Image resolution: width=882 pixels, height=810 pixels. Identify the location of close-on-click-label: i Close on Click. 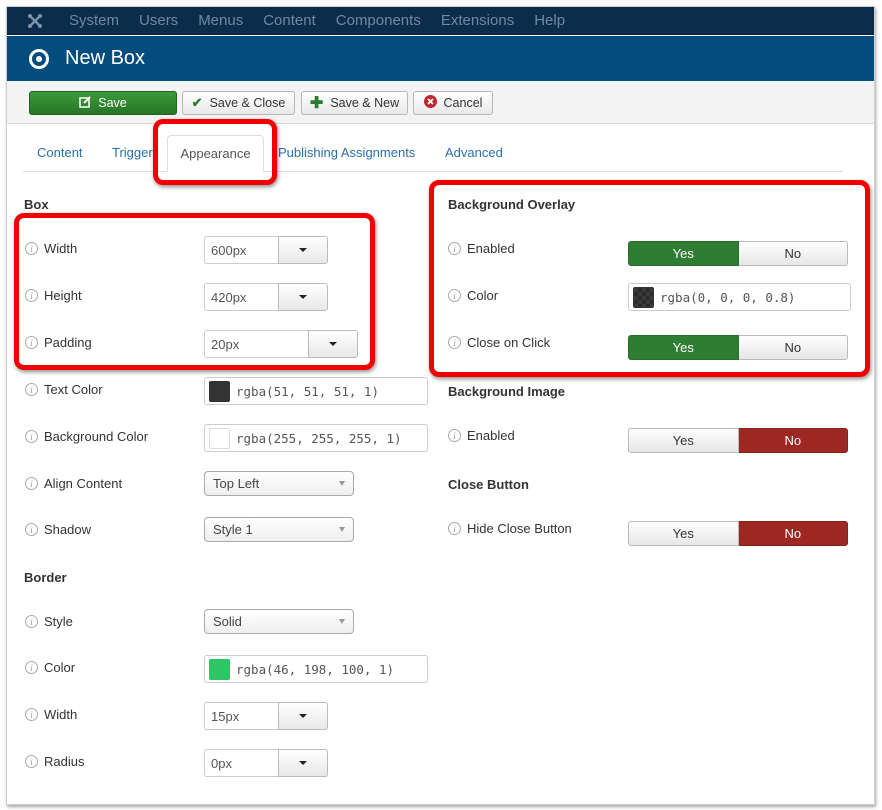
(499, 342).